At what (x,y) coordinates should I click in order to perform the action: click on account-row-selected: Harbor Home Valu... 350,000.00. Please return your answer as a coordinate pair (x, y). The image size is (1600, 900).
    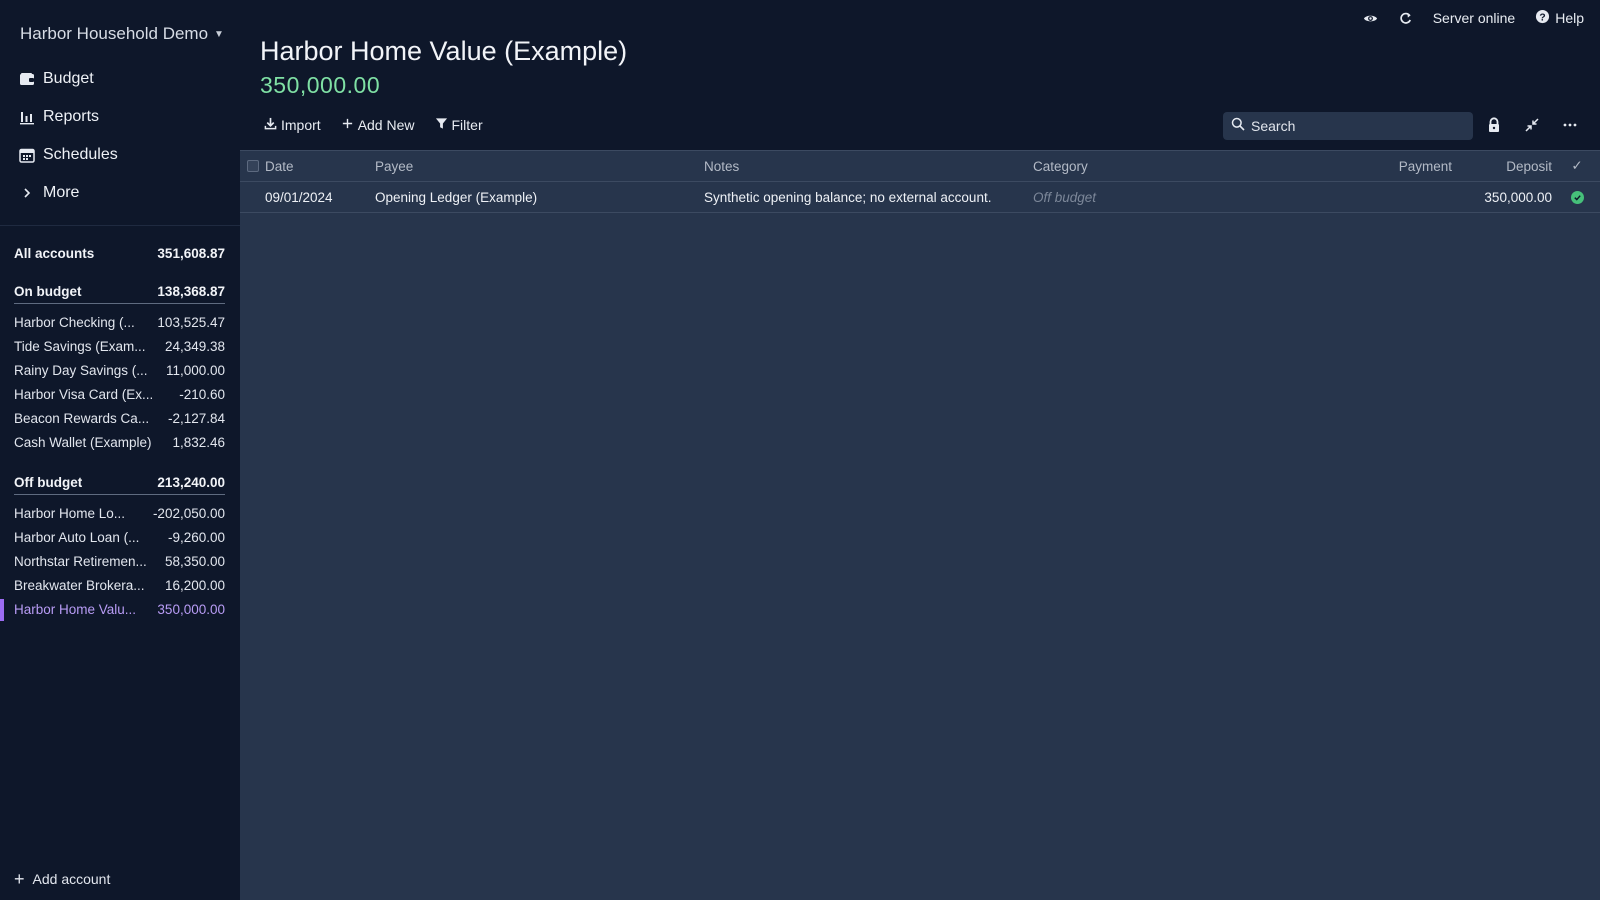
    Looking at the image, I should click on (119, 609).